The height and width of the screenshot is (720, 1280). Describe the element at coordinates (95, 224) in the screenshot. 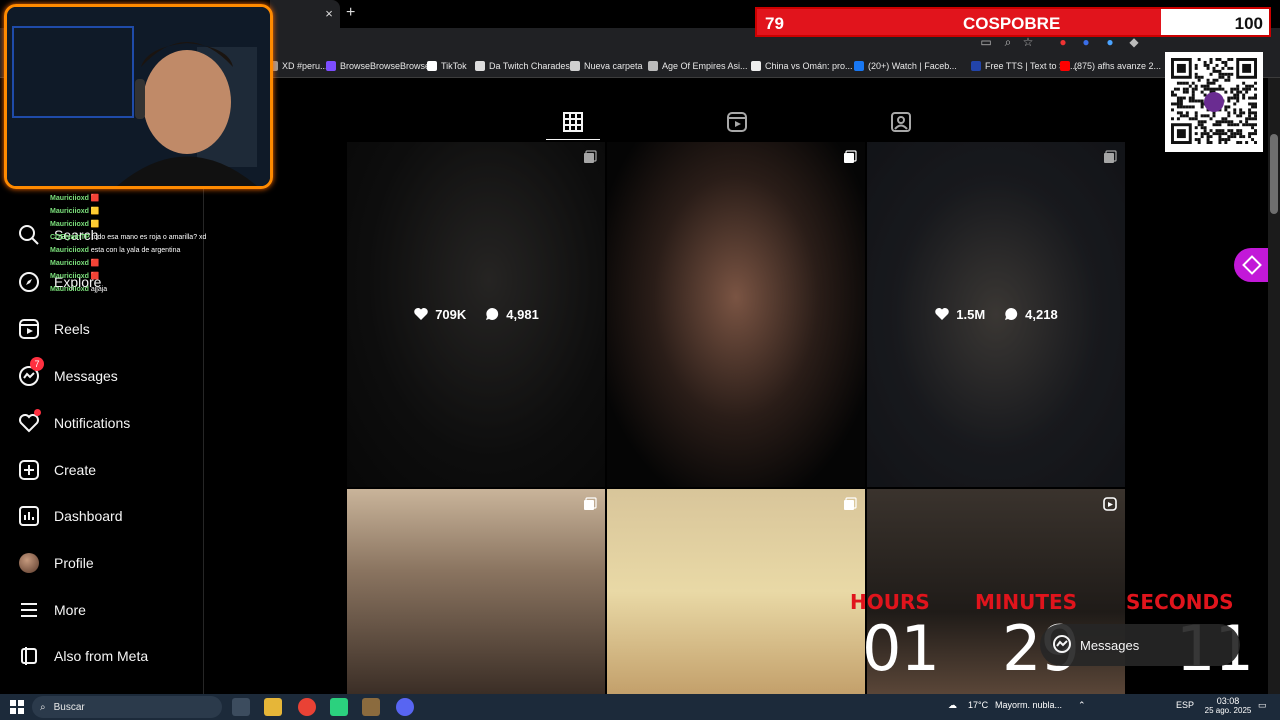

I see `chat-text: 🟨` at that location.